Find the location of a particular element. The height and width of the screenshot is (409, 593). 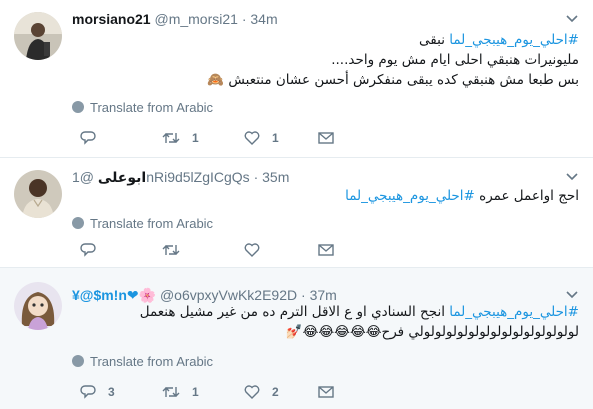

user-handle: @m_morsi21 is located at coordinates (195, 19).